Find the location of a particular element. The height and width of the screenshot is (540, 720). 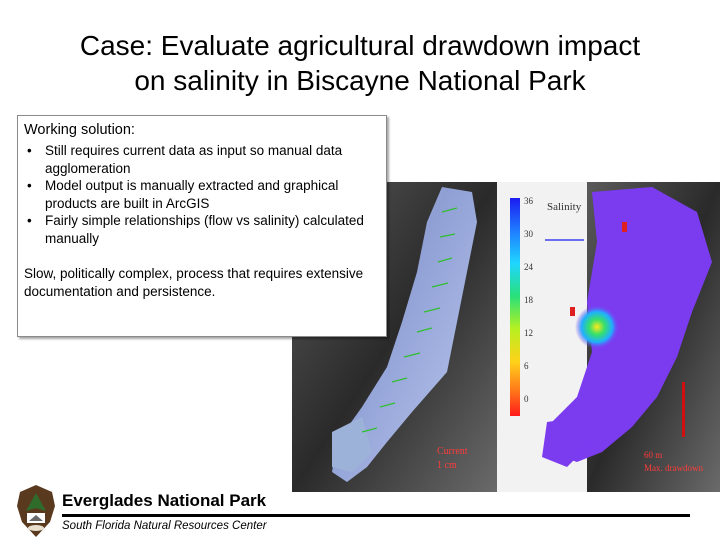

left-caption-1: Current is located at coordinates (452, 451).